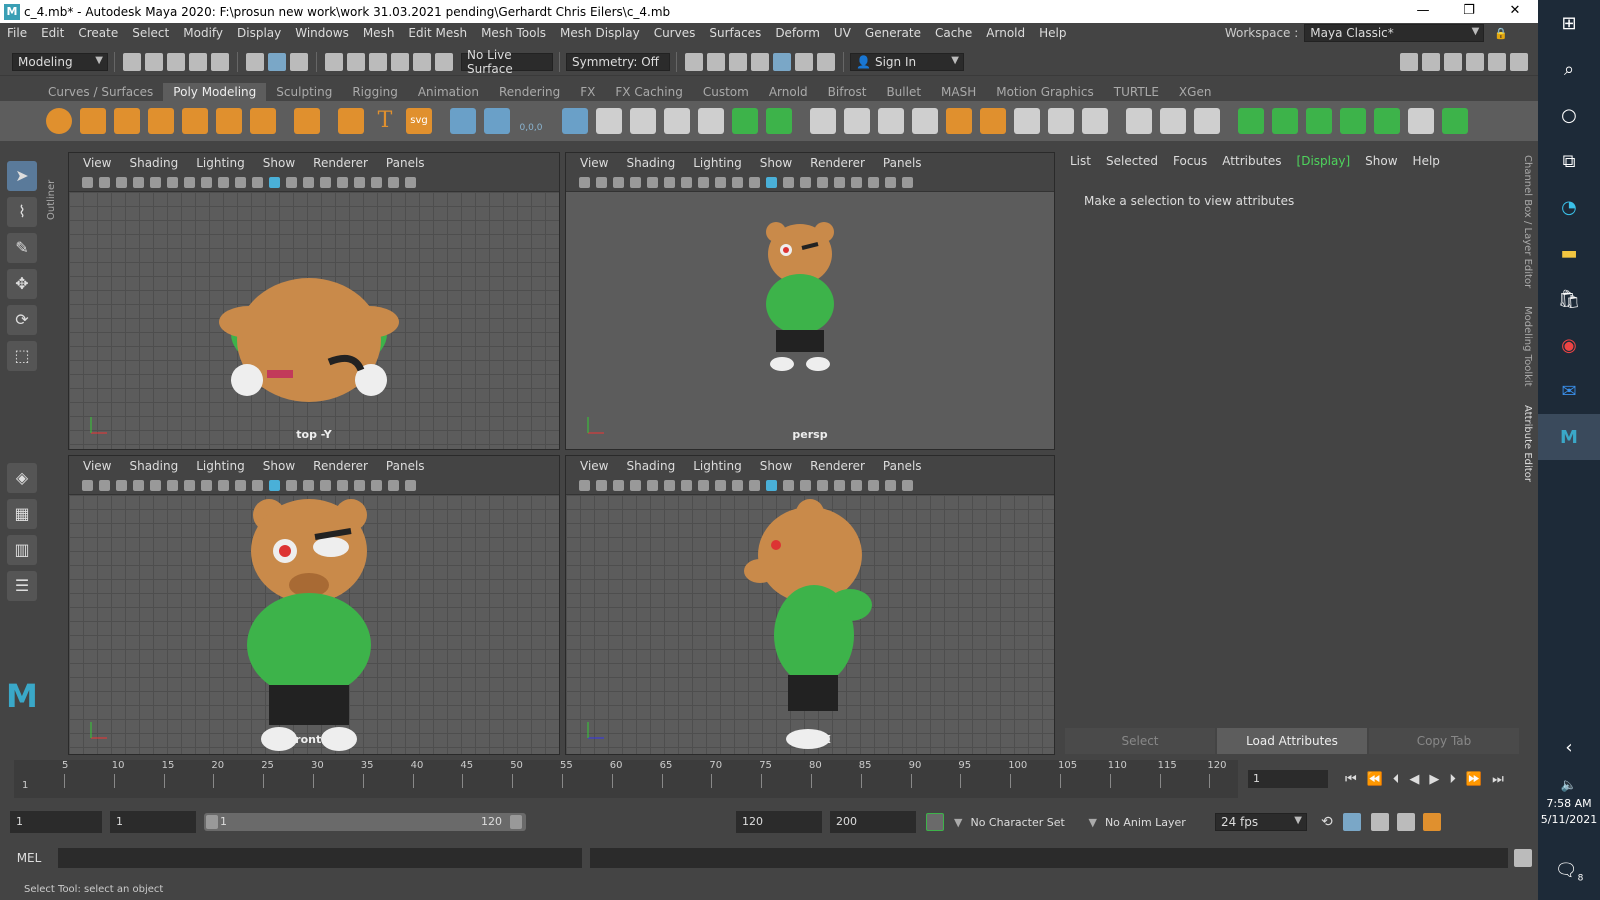 Image resolution: width=1600 pixels, height=900 pixels. Describe the element at coordinates (279, 466) in the screenshot. I see `panel-menu-show: Show` at that location.